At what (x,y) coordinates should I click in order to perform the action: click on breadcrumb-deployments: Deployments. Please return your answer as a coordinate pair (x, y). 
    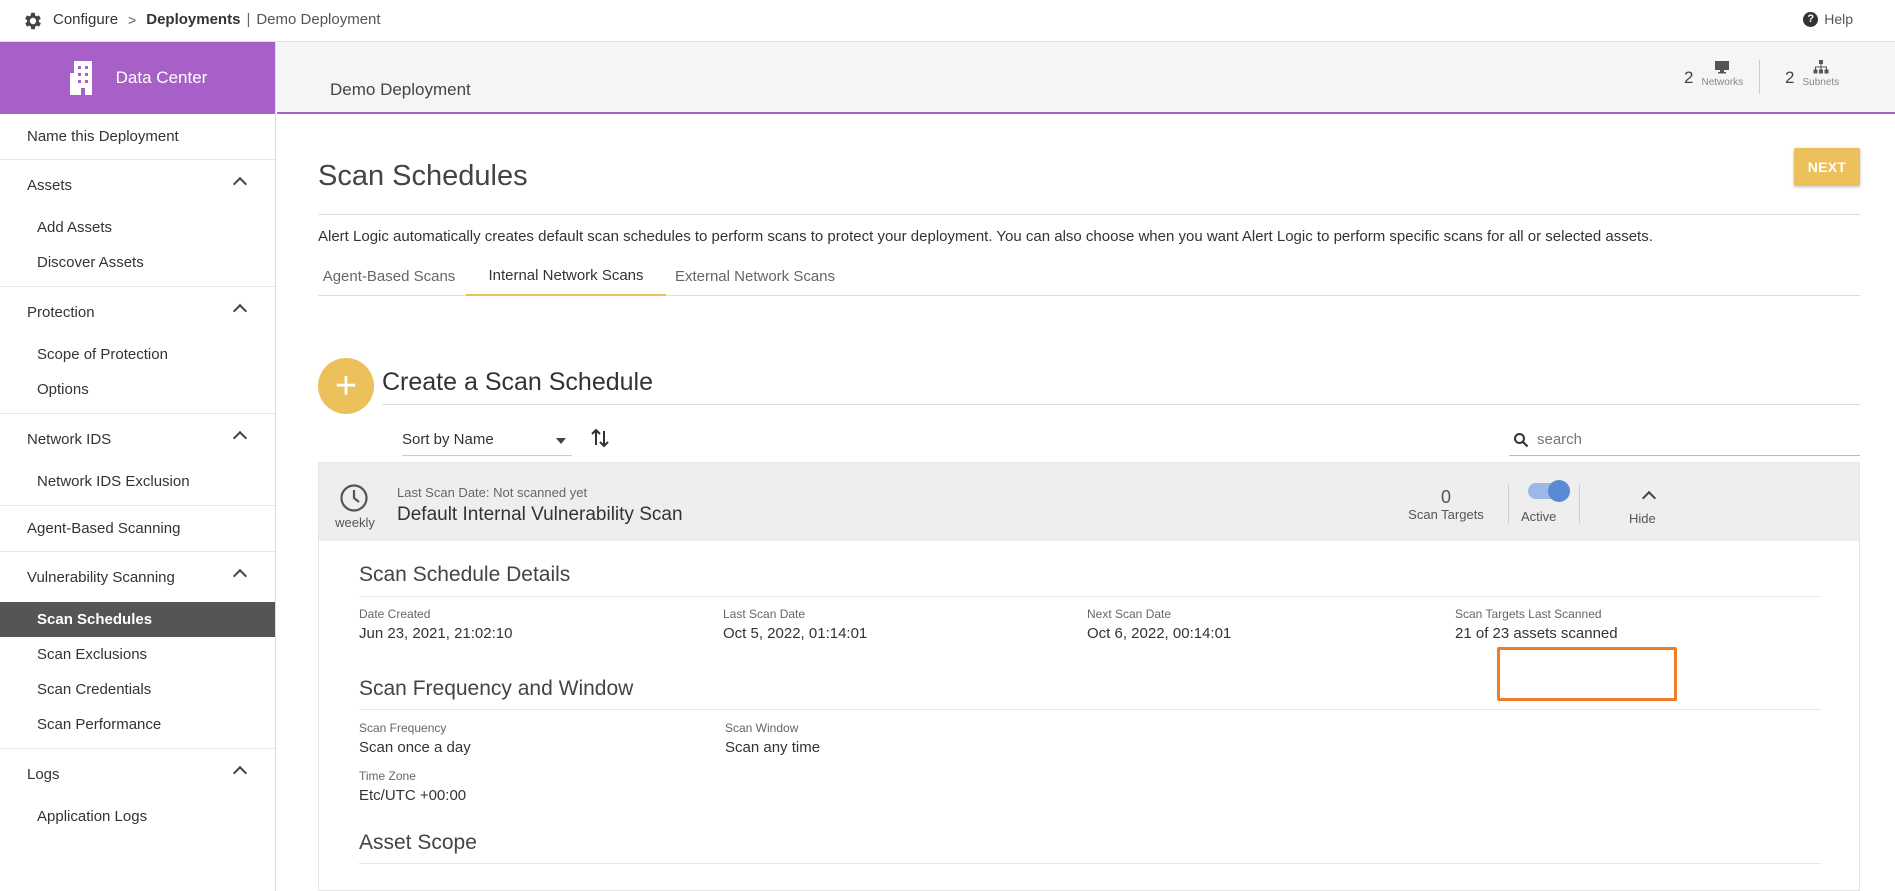
    Looking at the image, I should click on (193, 19).